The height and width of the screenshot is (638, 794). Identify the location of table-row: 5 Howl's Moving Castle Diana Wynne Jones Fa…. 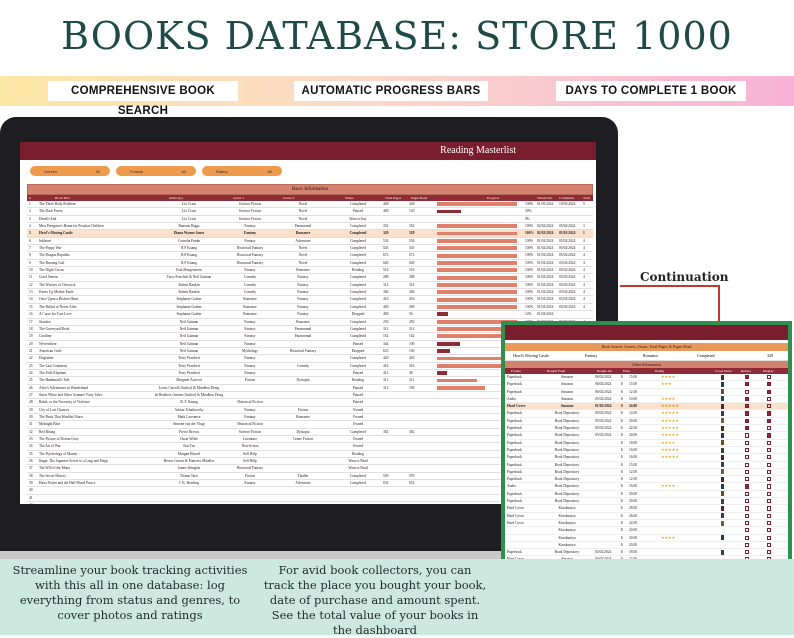
(310, 234).